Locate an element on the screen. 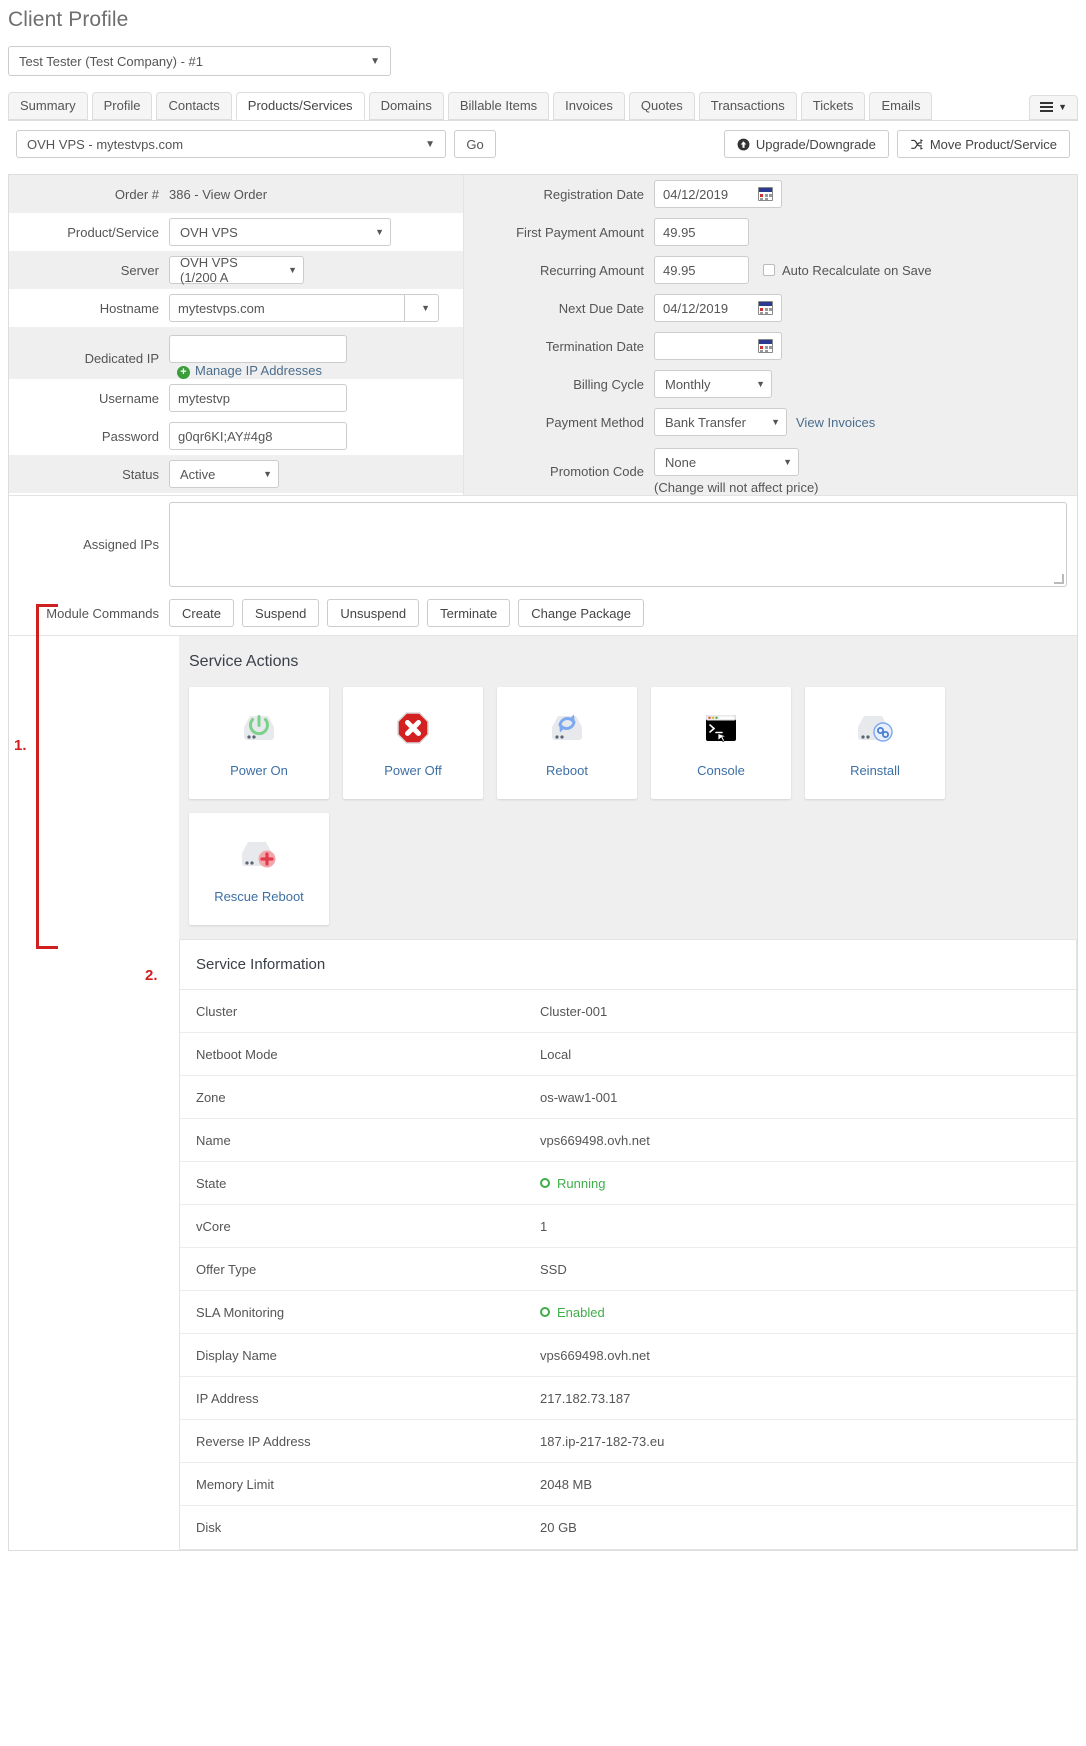 Image resolution: width=1086 pixels, height=1746 pixels. field-row-username: Username mytestvp is located at coordinates (236, 398).